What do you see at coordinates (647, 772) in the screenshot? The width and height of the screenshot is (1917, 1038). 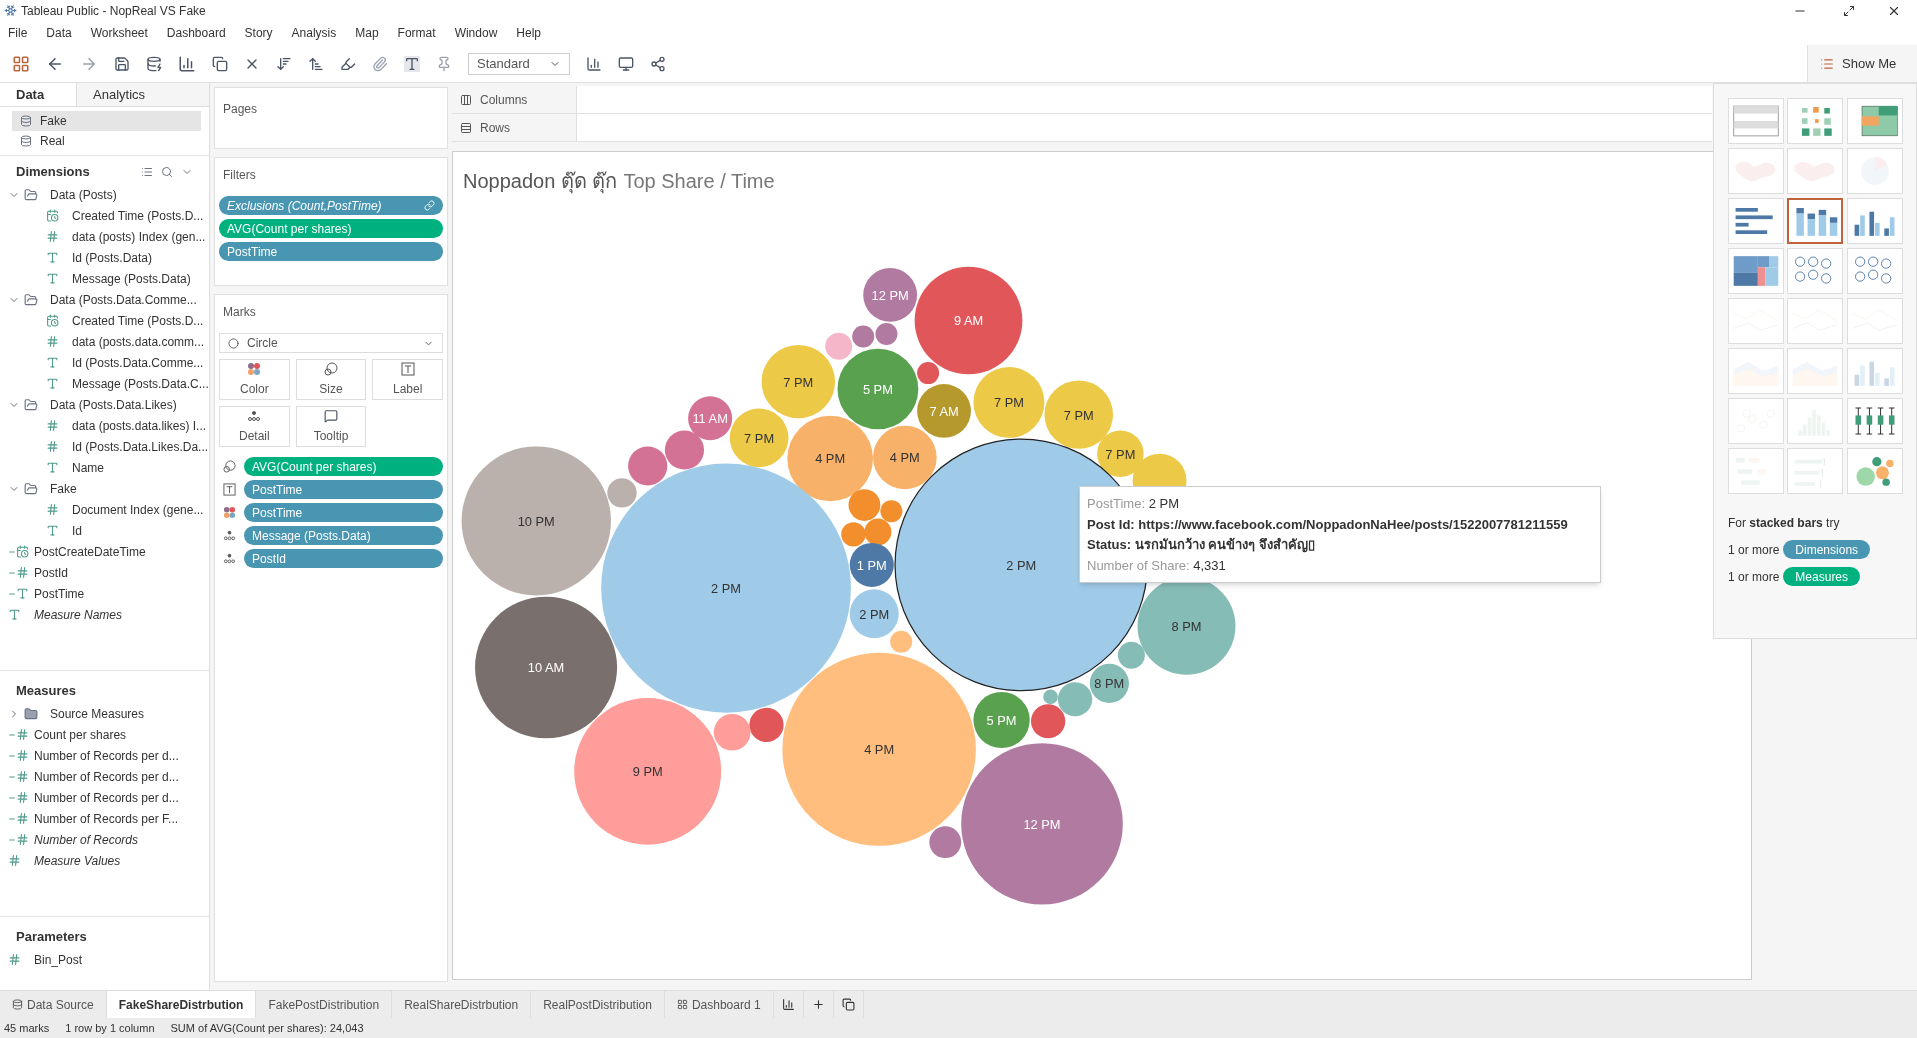 I see `bubble-label: 9 PM` at bounding box center [647, 772].